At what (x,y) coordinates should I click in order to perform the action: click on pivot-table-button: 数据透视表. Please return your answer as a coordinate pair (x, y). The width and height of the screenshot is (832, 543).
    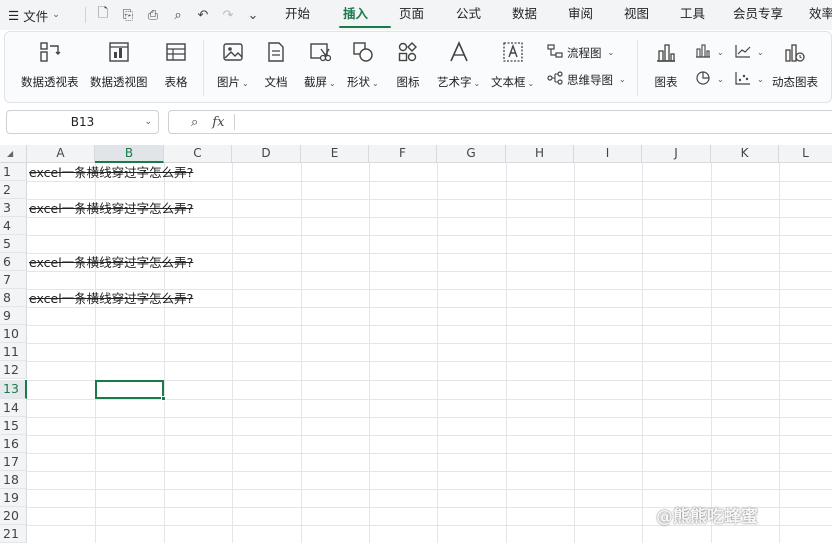
    Looking at the image, I should click on (50, 65).